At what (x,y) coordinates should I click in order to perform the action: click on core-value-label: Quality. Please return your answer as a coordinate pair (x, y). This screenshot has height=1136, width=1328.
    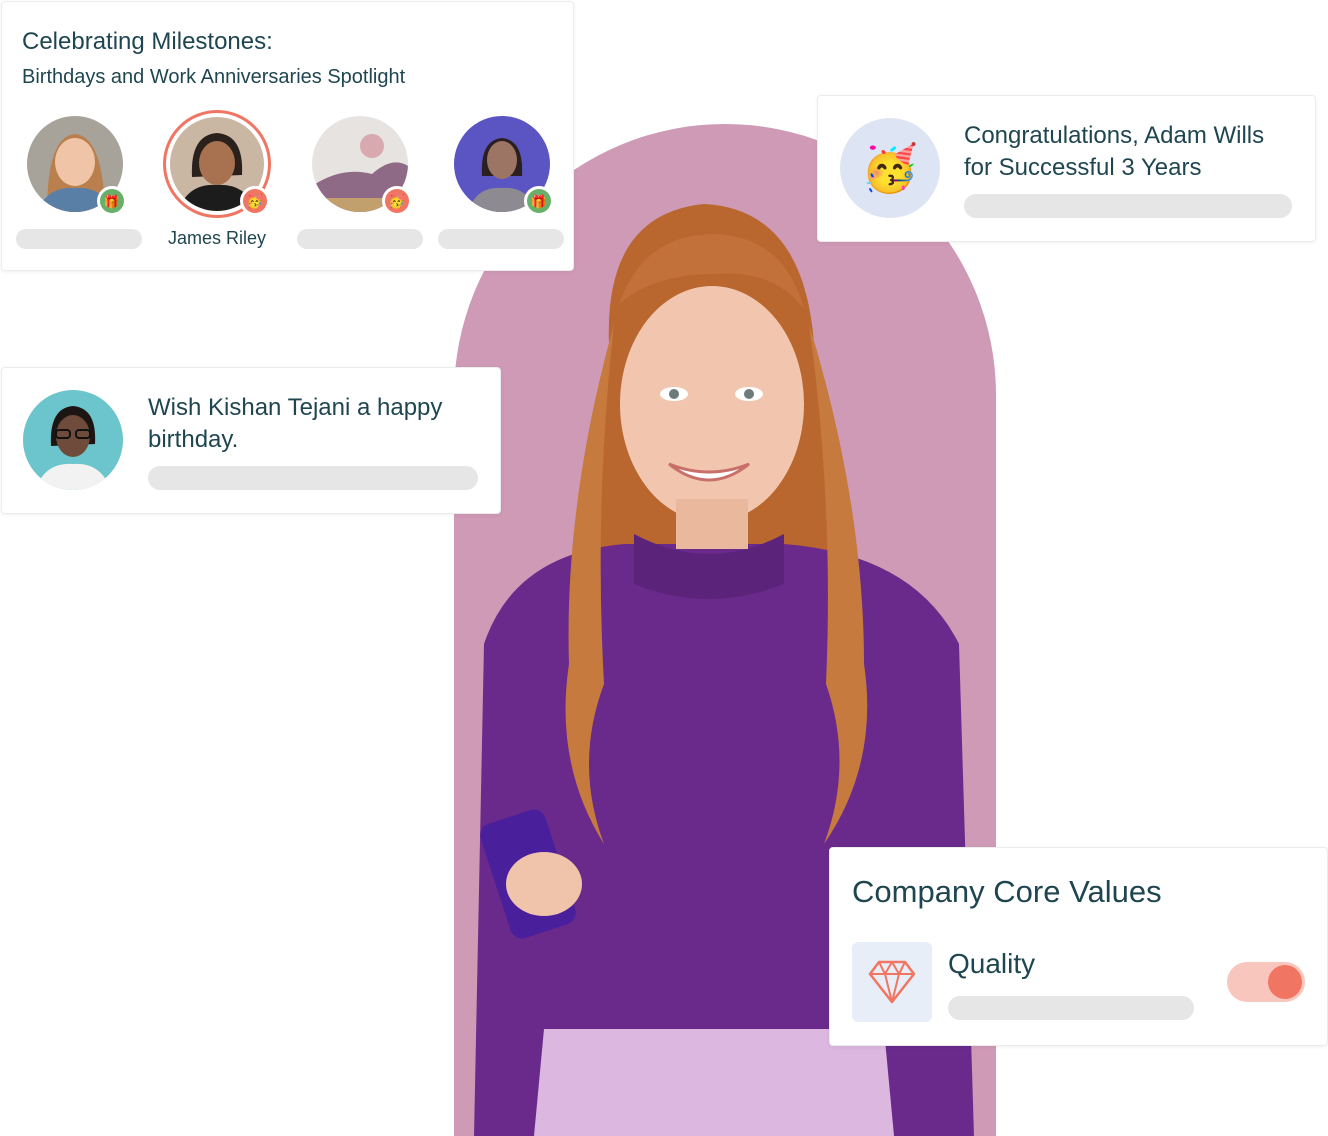
    Looking at the image, I should click on (992, 963).